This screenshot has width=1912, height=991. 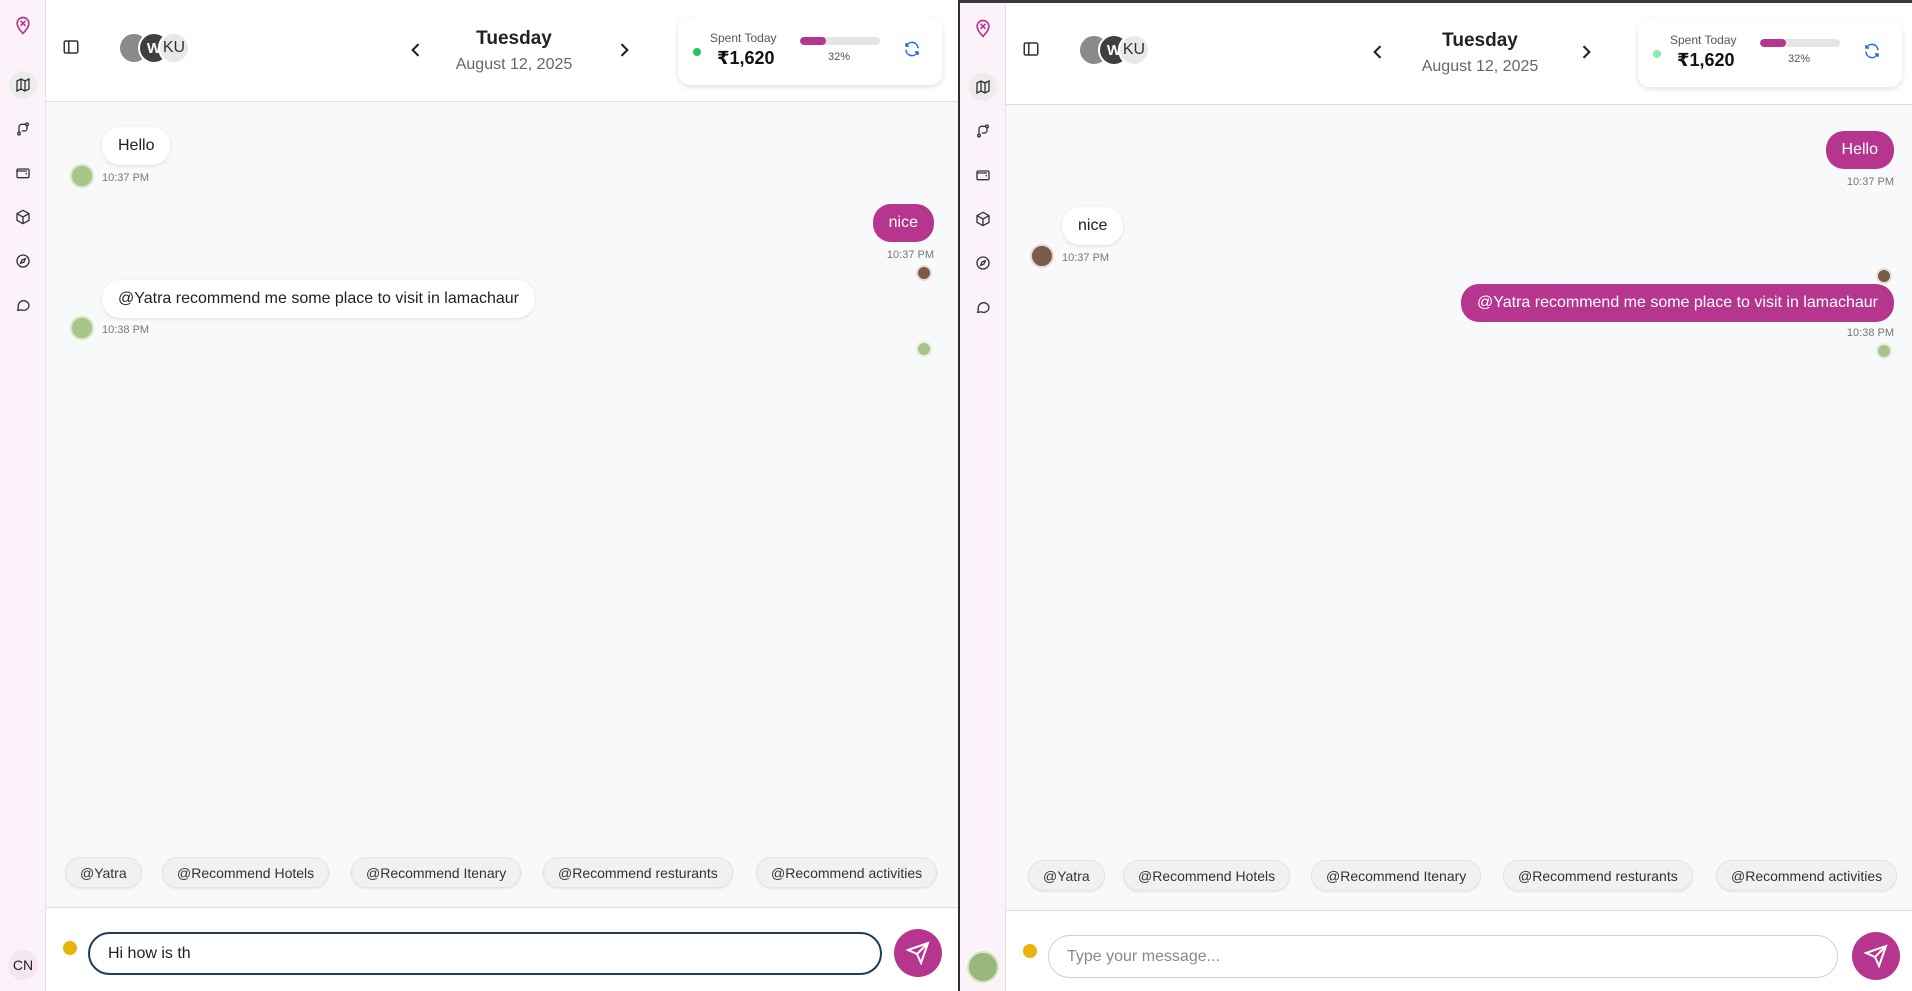 I want to click on user-avatar, so click(x=983, y=967).